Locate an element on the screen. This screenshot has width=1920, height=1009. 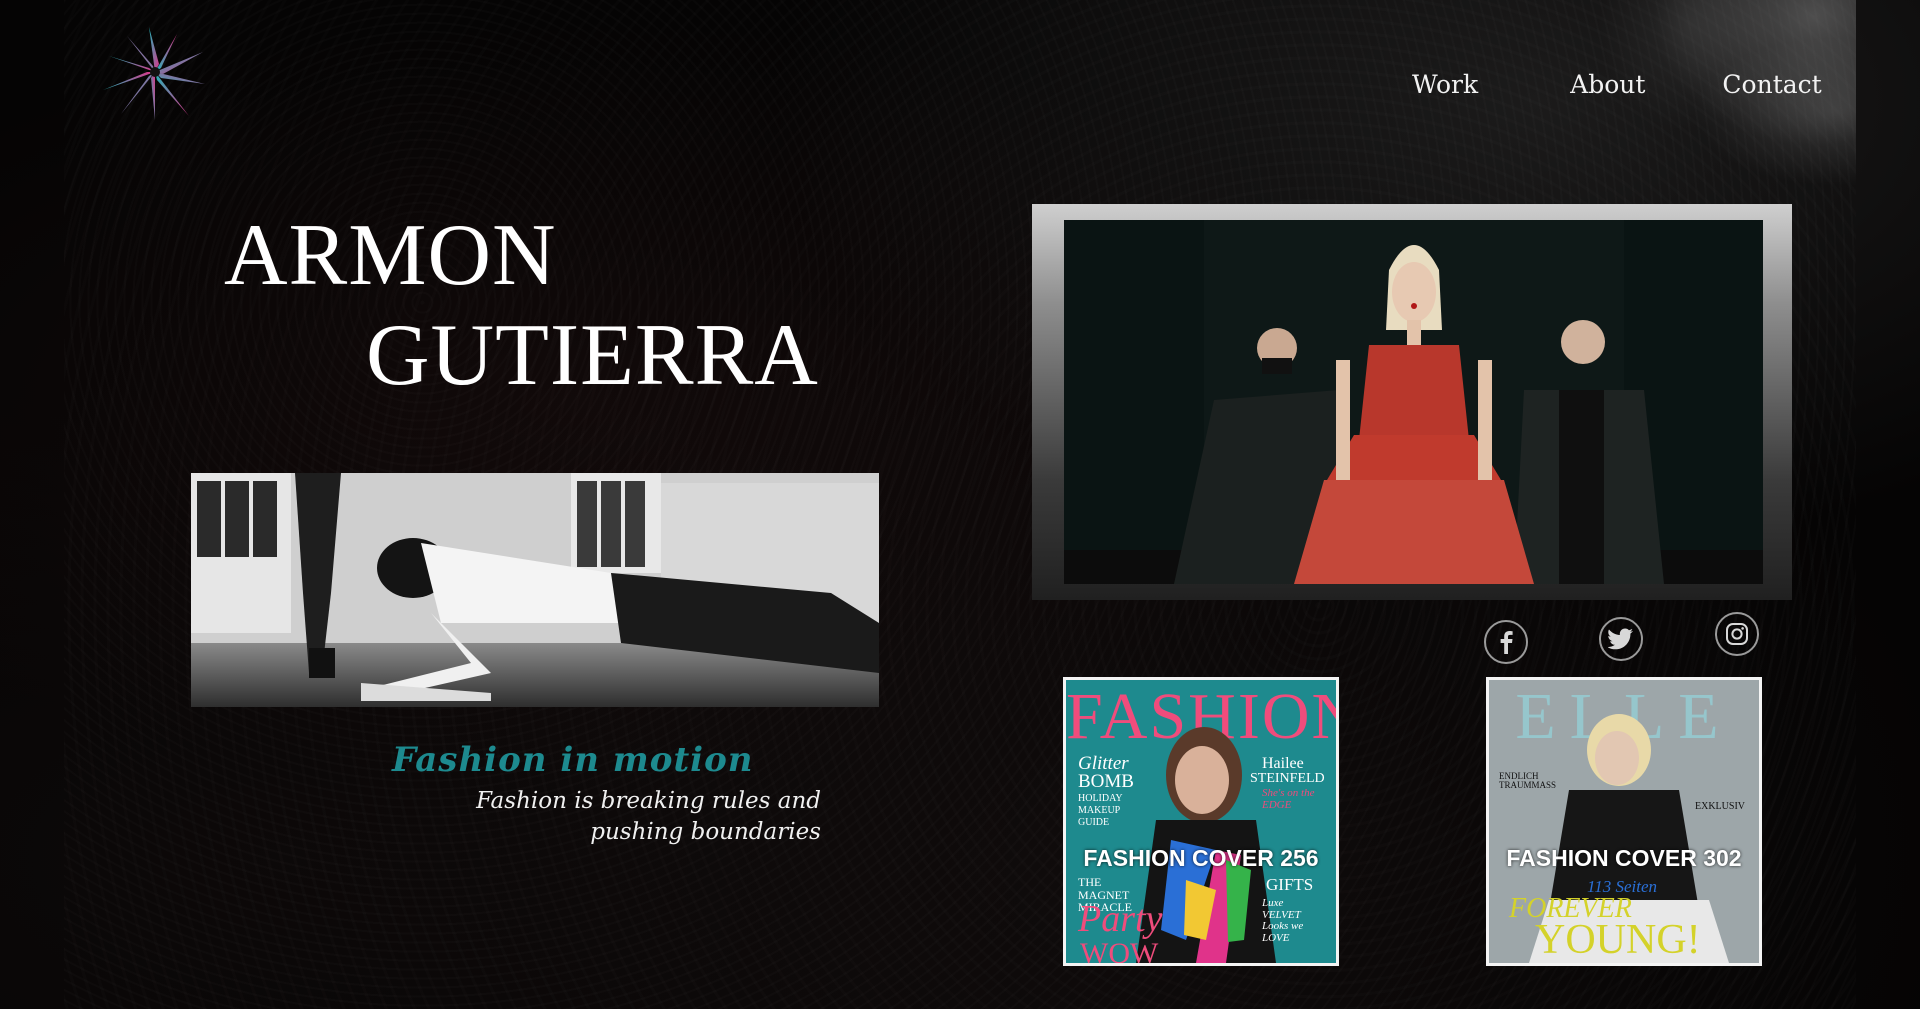
runway-photo is located at coordinates (1413, 402).